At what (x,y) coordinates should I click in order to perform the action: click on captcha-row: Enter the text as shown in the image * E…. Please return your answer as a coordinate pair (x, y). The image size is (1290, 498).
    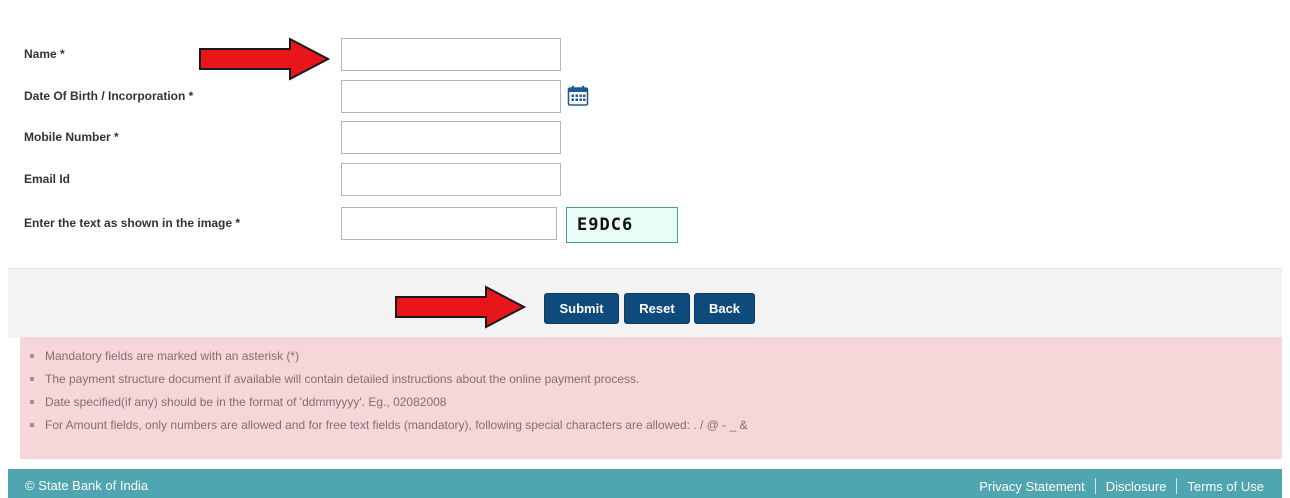
    Looking at the image, I should click on (645, 225).